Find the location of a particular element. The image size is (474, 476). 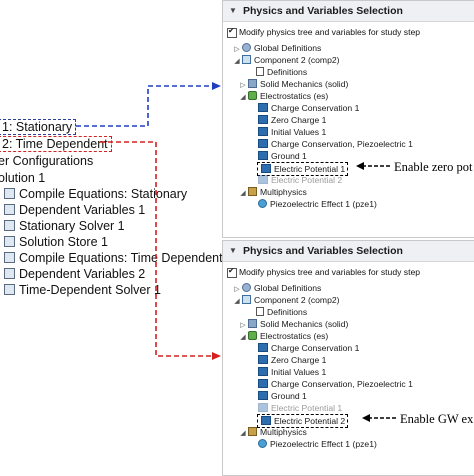

red-arrowhead-icon is located at coordinates (216, 356).